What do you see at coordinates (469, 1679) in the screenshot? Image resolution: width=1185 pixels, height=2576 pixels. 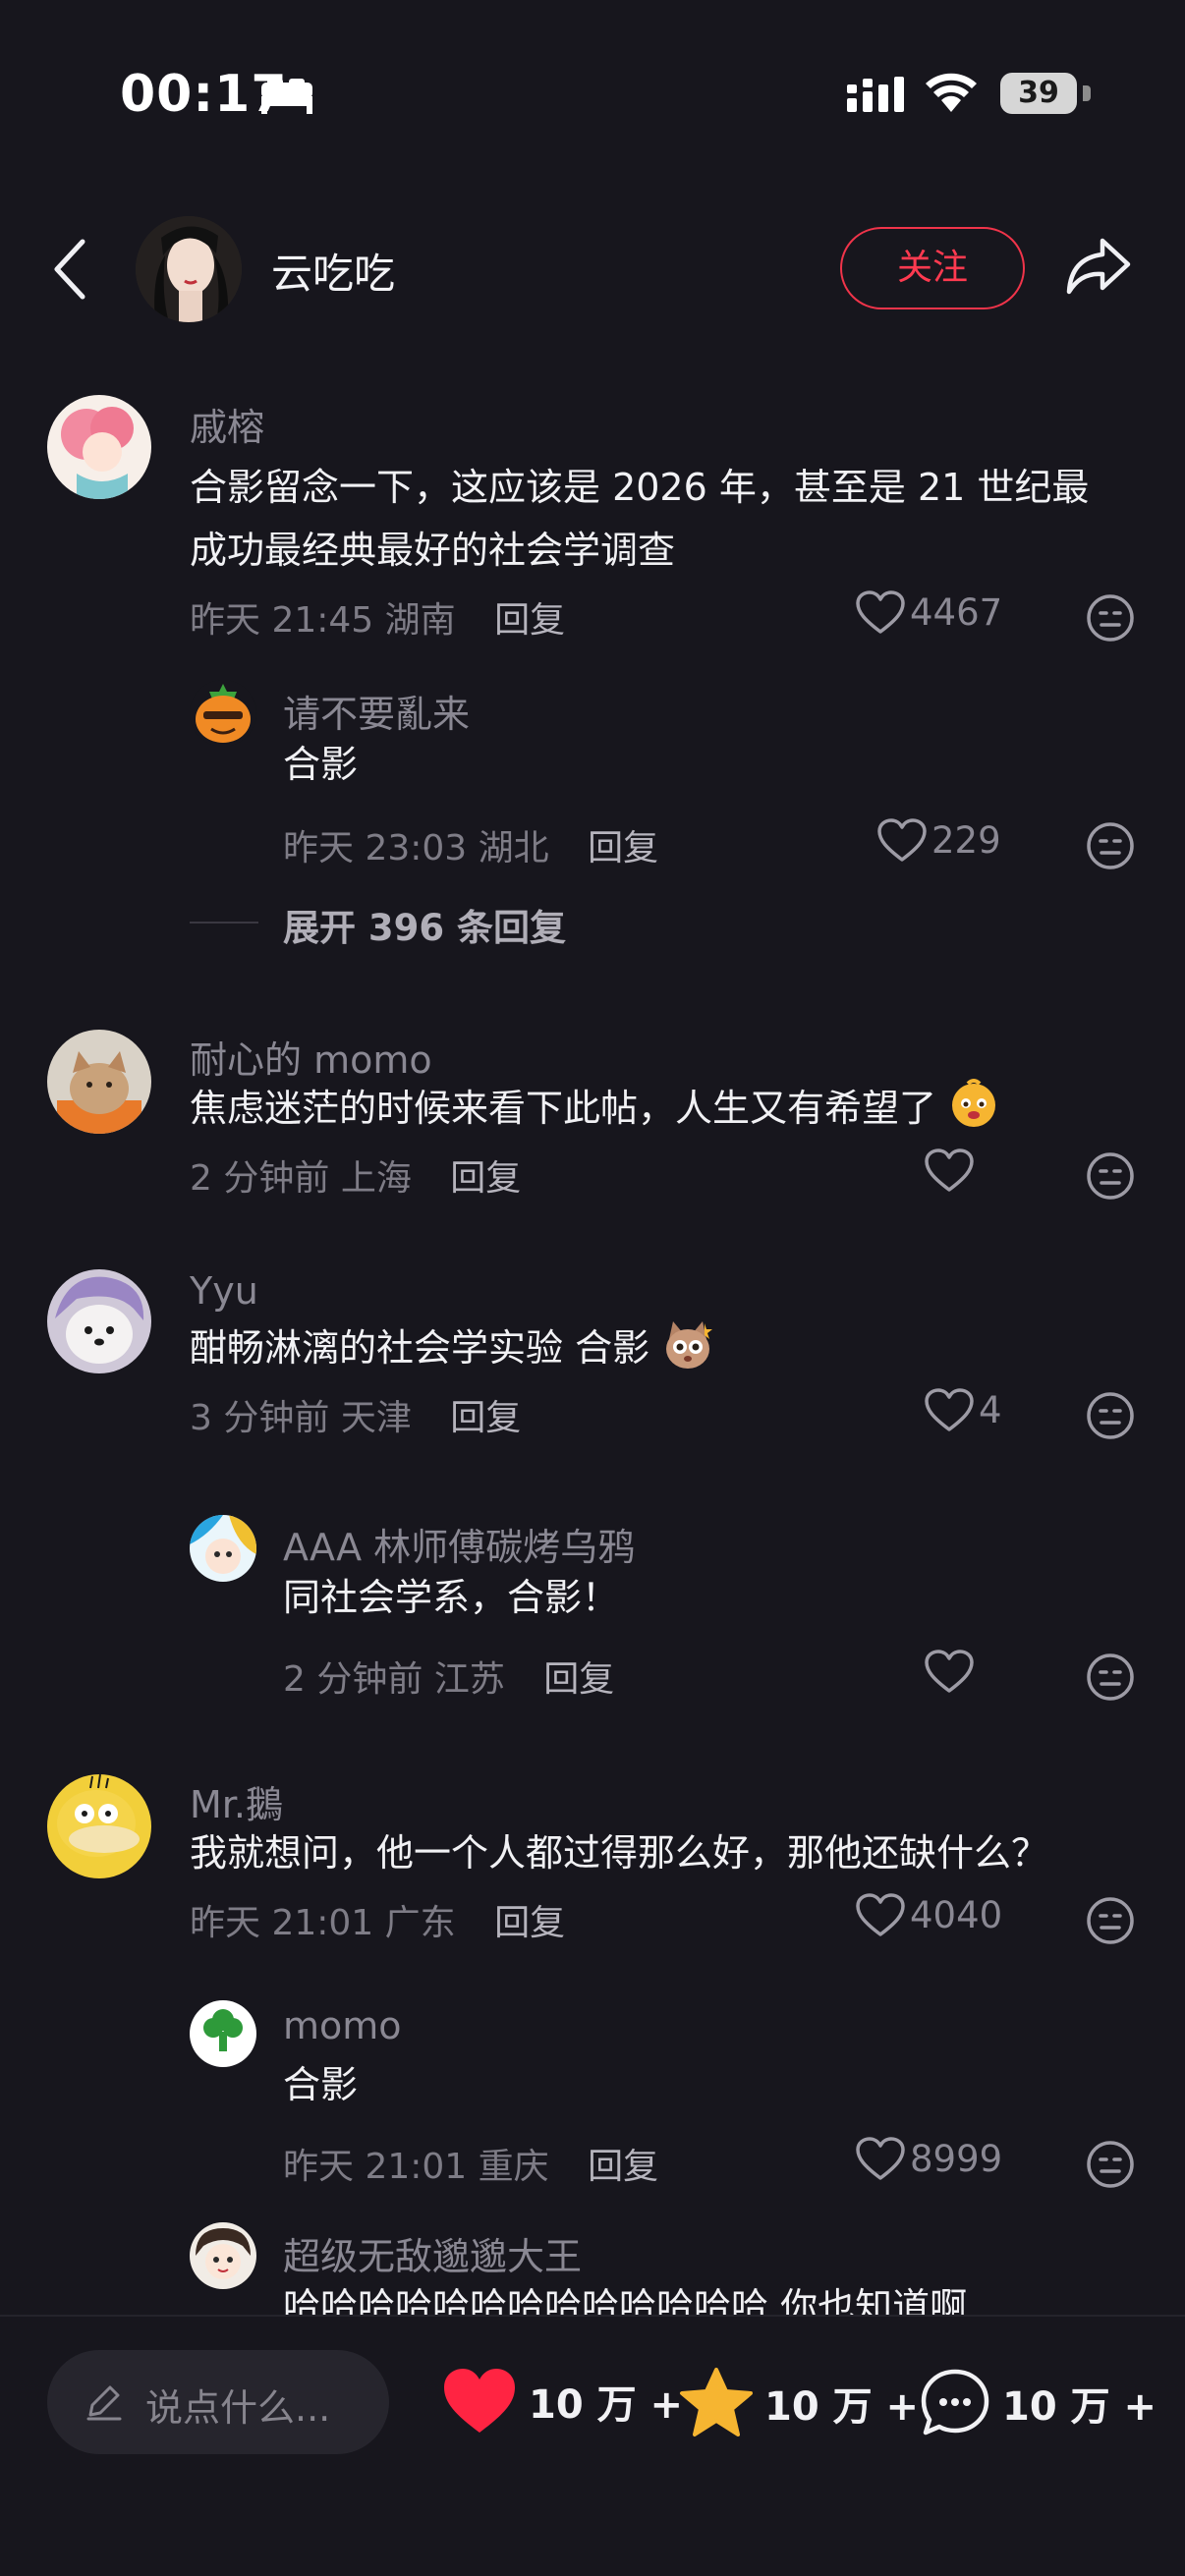 I see `reply-location: 江苏` at bounding box center [469, 1679].